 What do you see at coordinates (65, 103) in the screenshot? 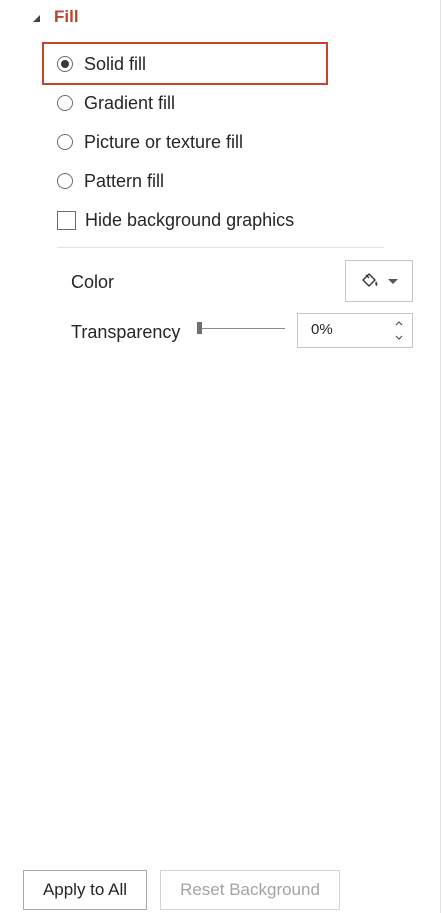
I see `gradient-fill-radio` at bounding box center [65, 103].